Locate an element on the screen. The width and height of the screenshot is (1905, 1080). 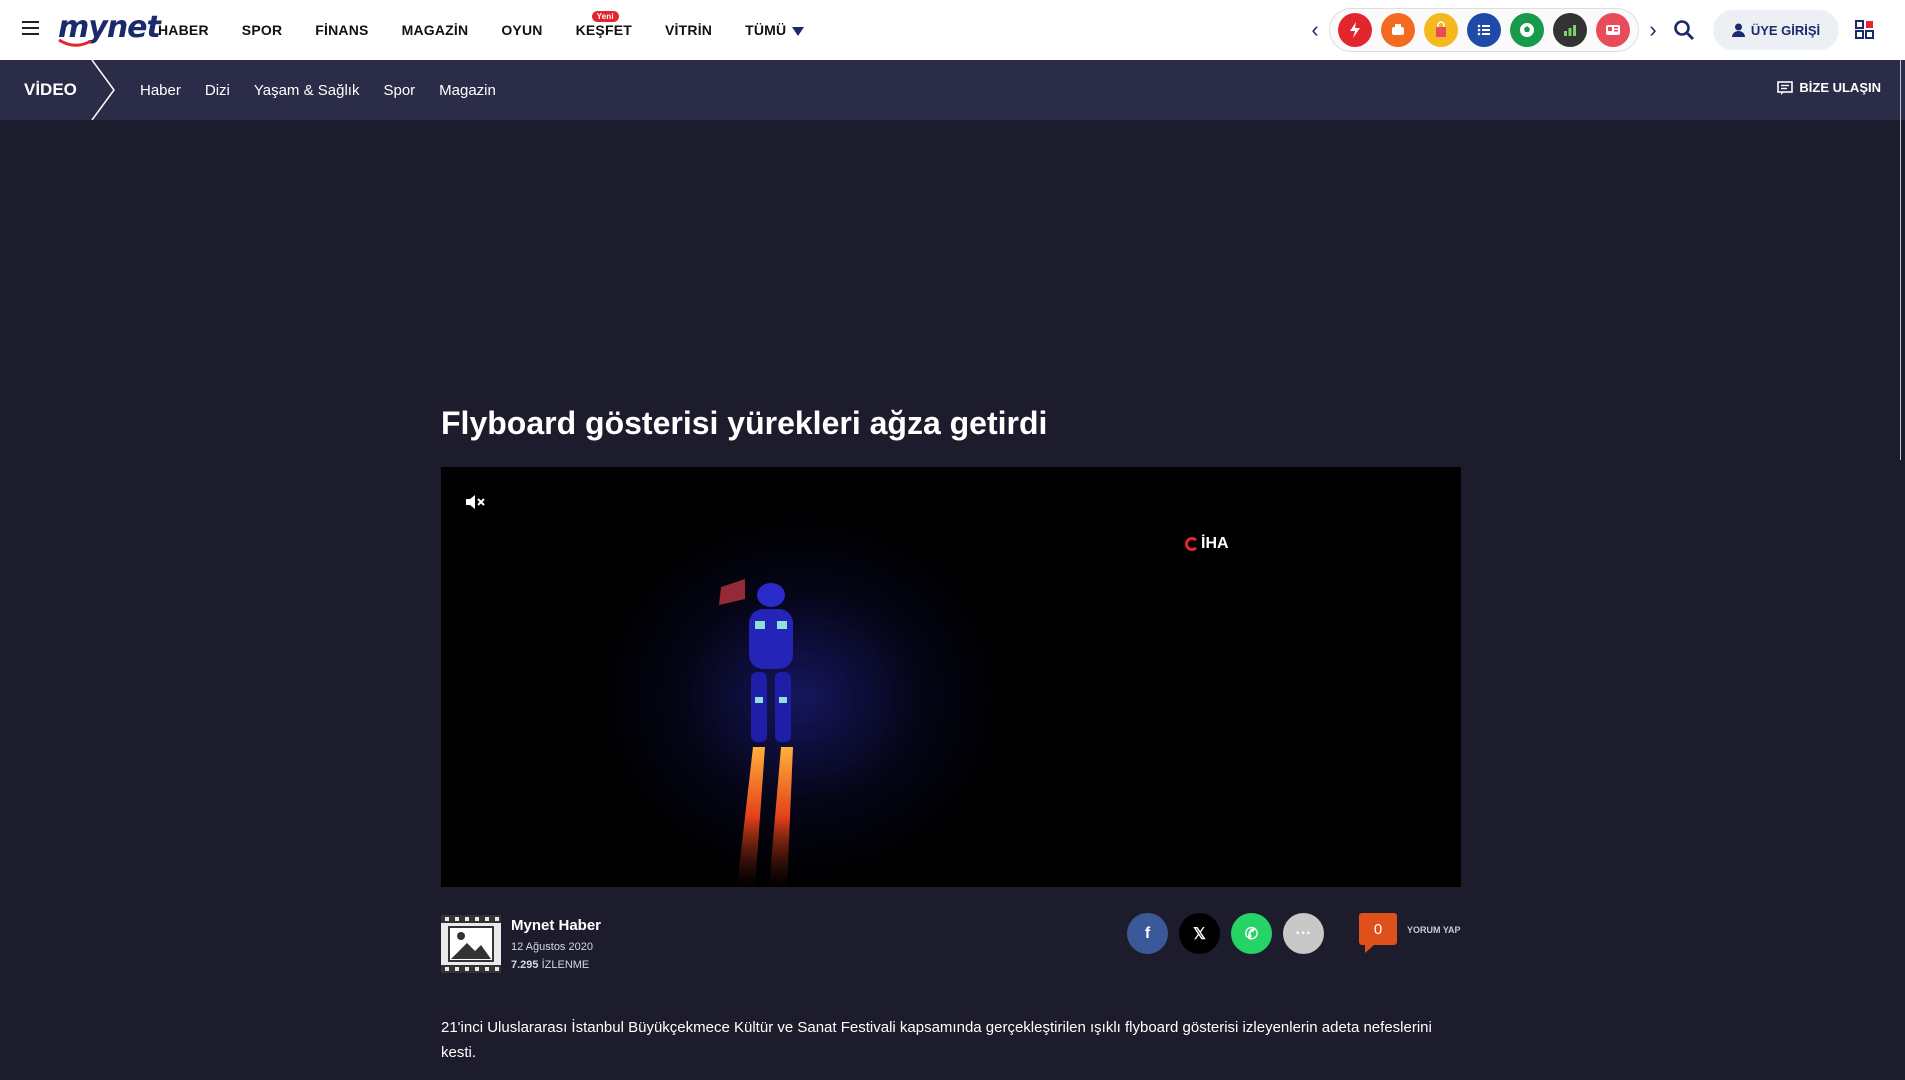
login-button: ÜYE GİRİŞİ is located at coordinates (1776, 30).